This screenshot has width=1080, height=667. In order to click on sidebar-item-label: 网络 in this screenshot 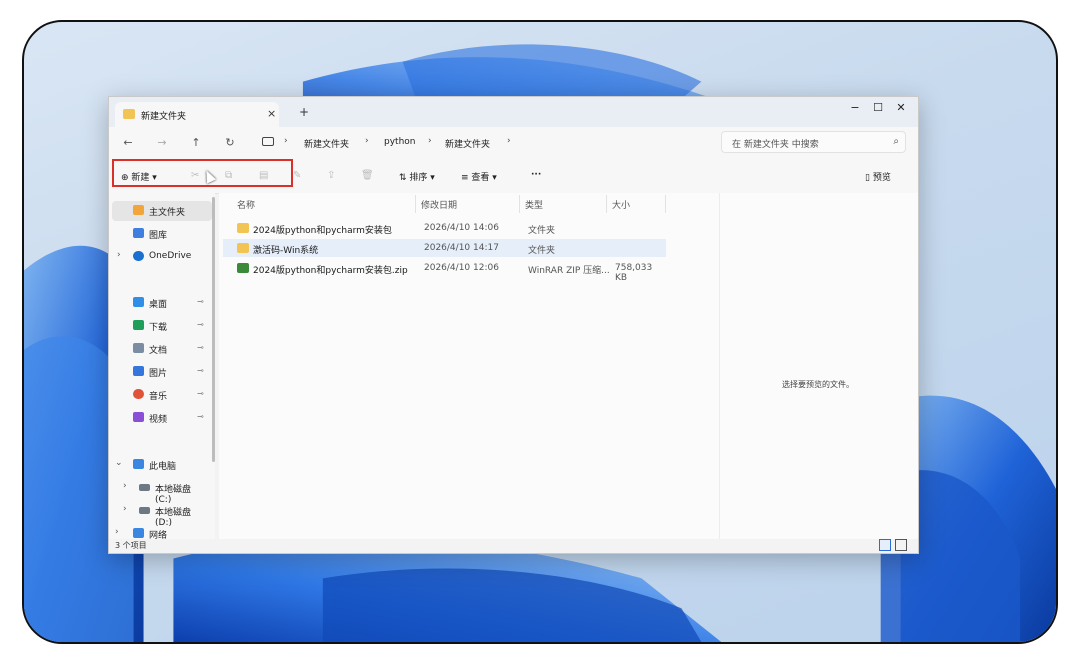, I will do `click(158, 535)`.